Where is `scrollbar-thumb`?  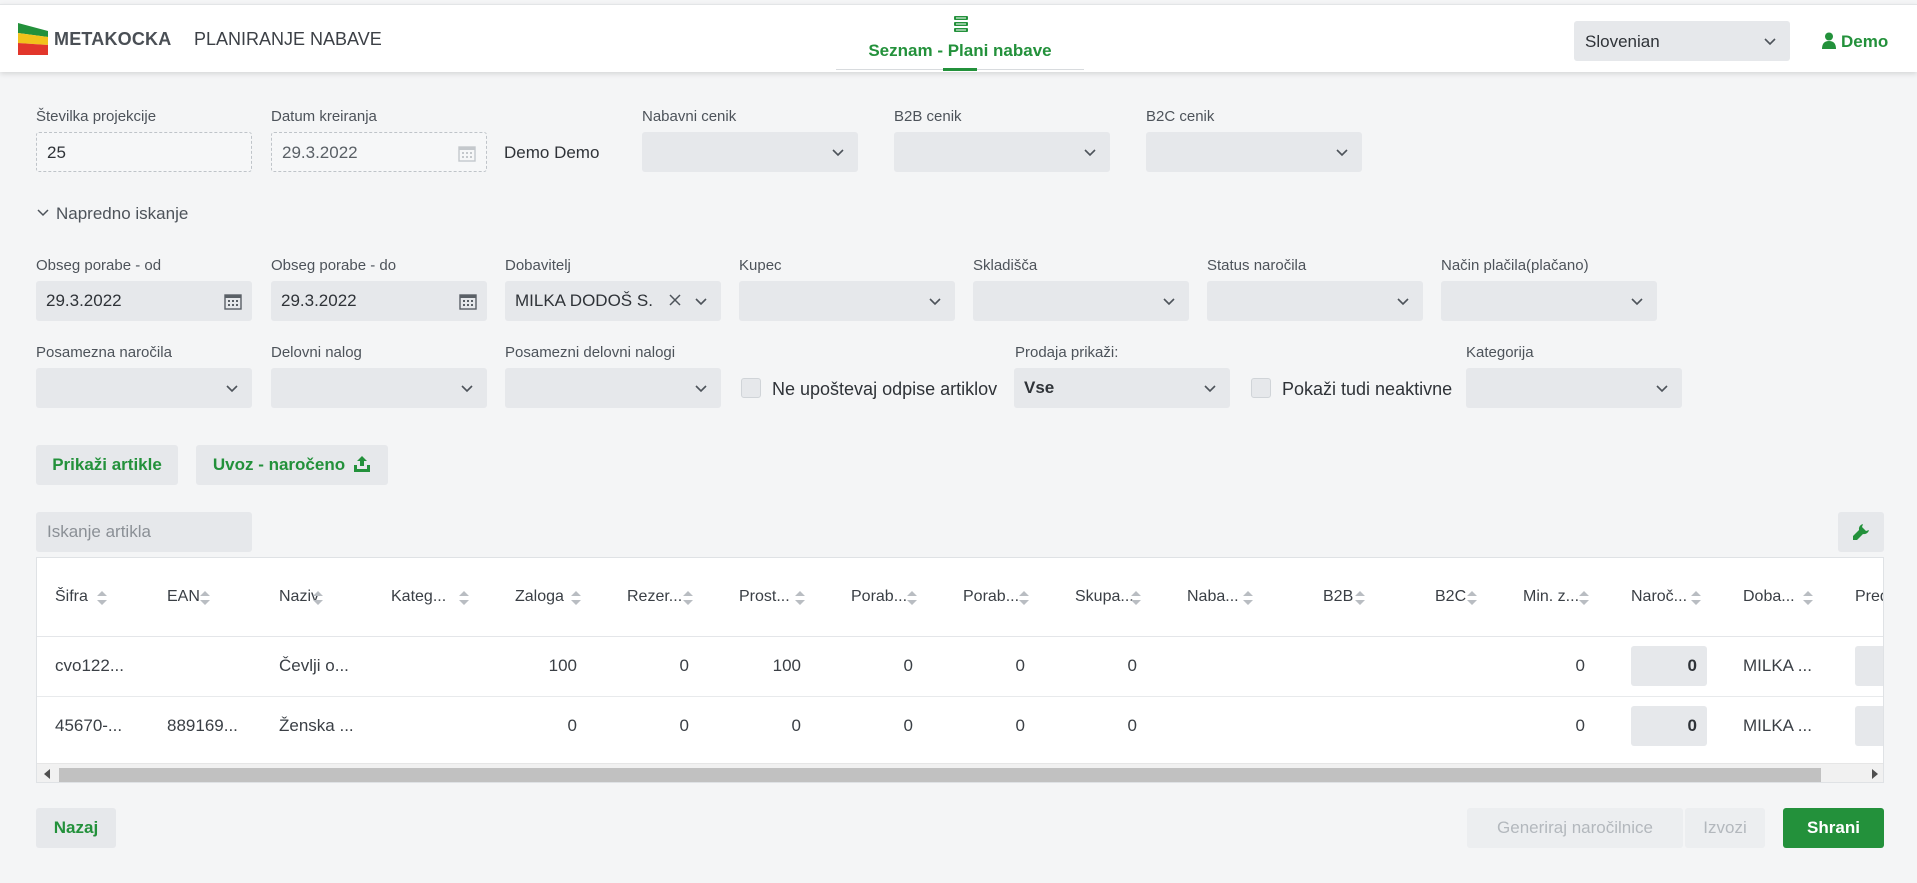
scrollbar-thumb is located at coordinates (940, 775).